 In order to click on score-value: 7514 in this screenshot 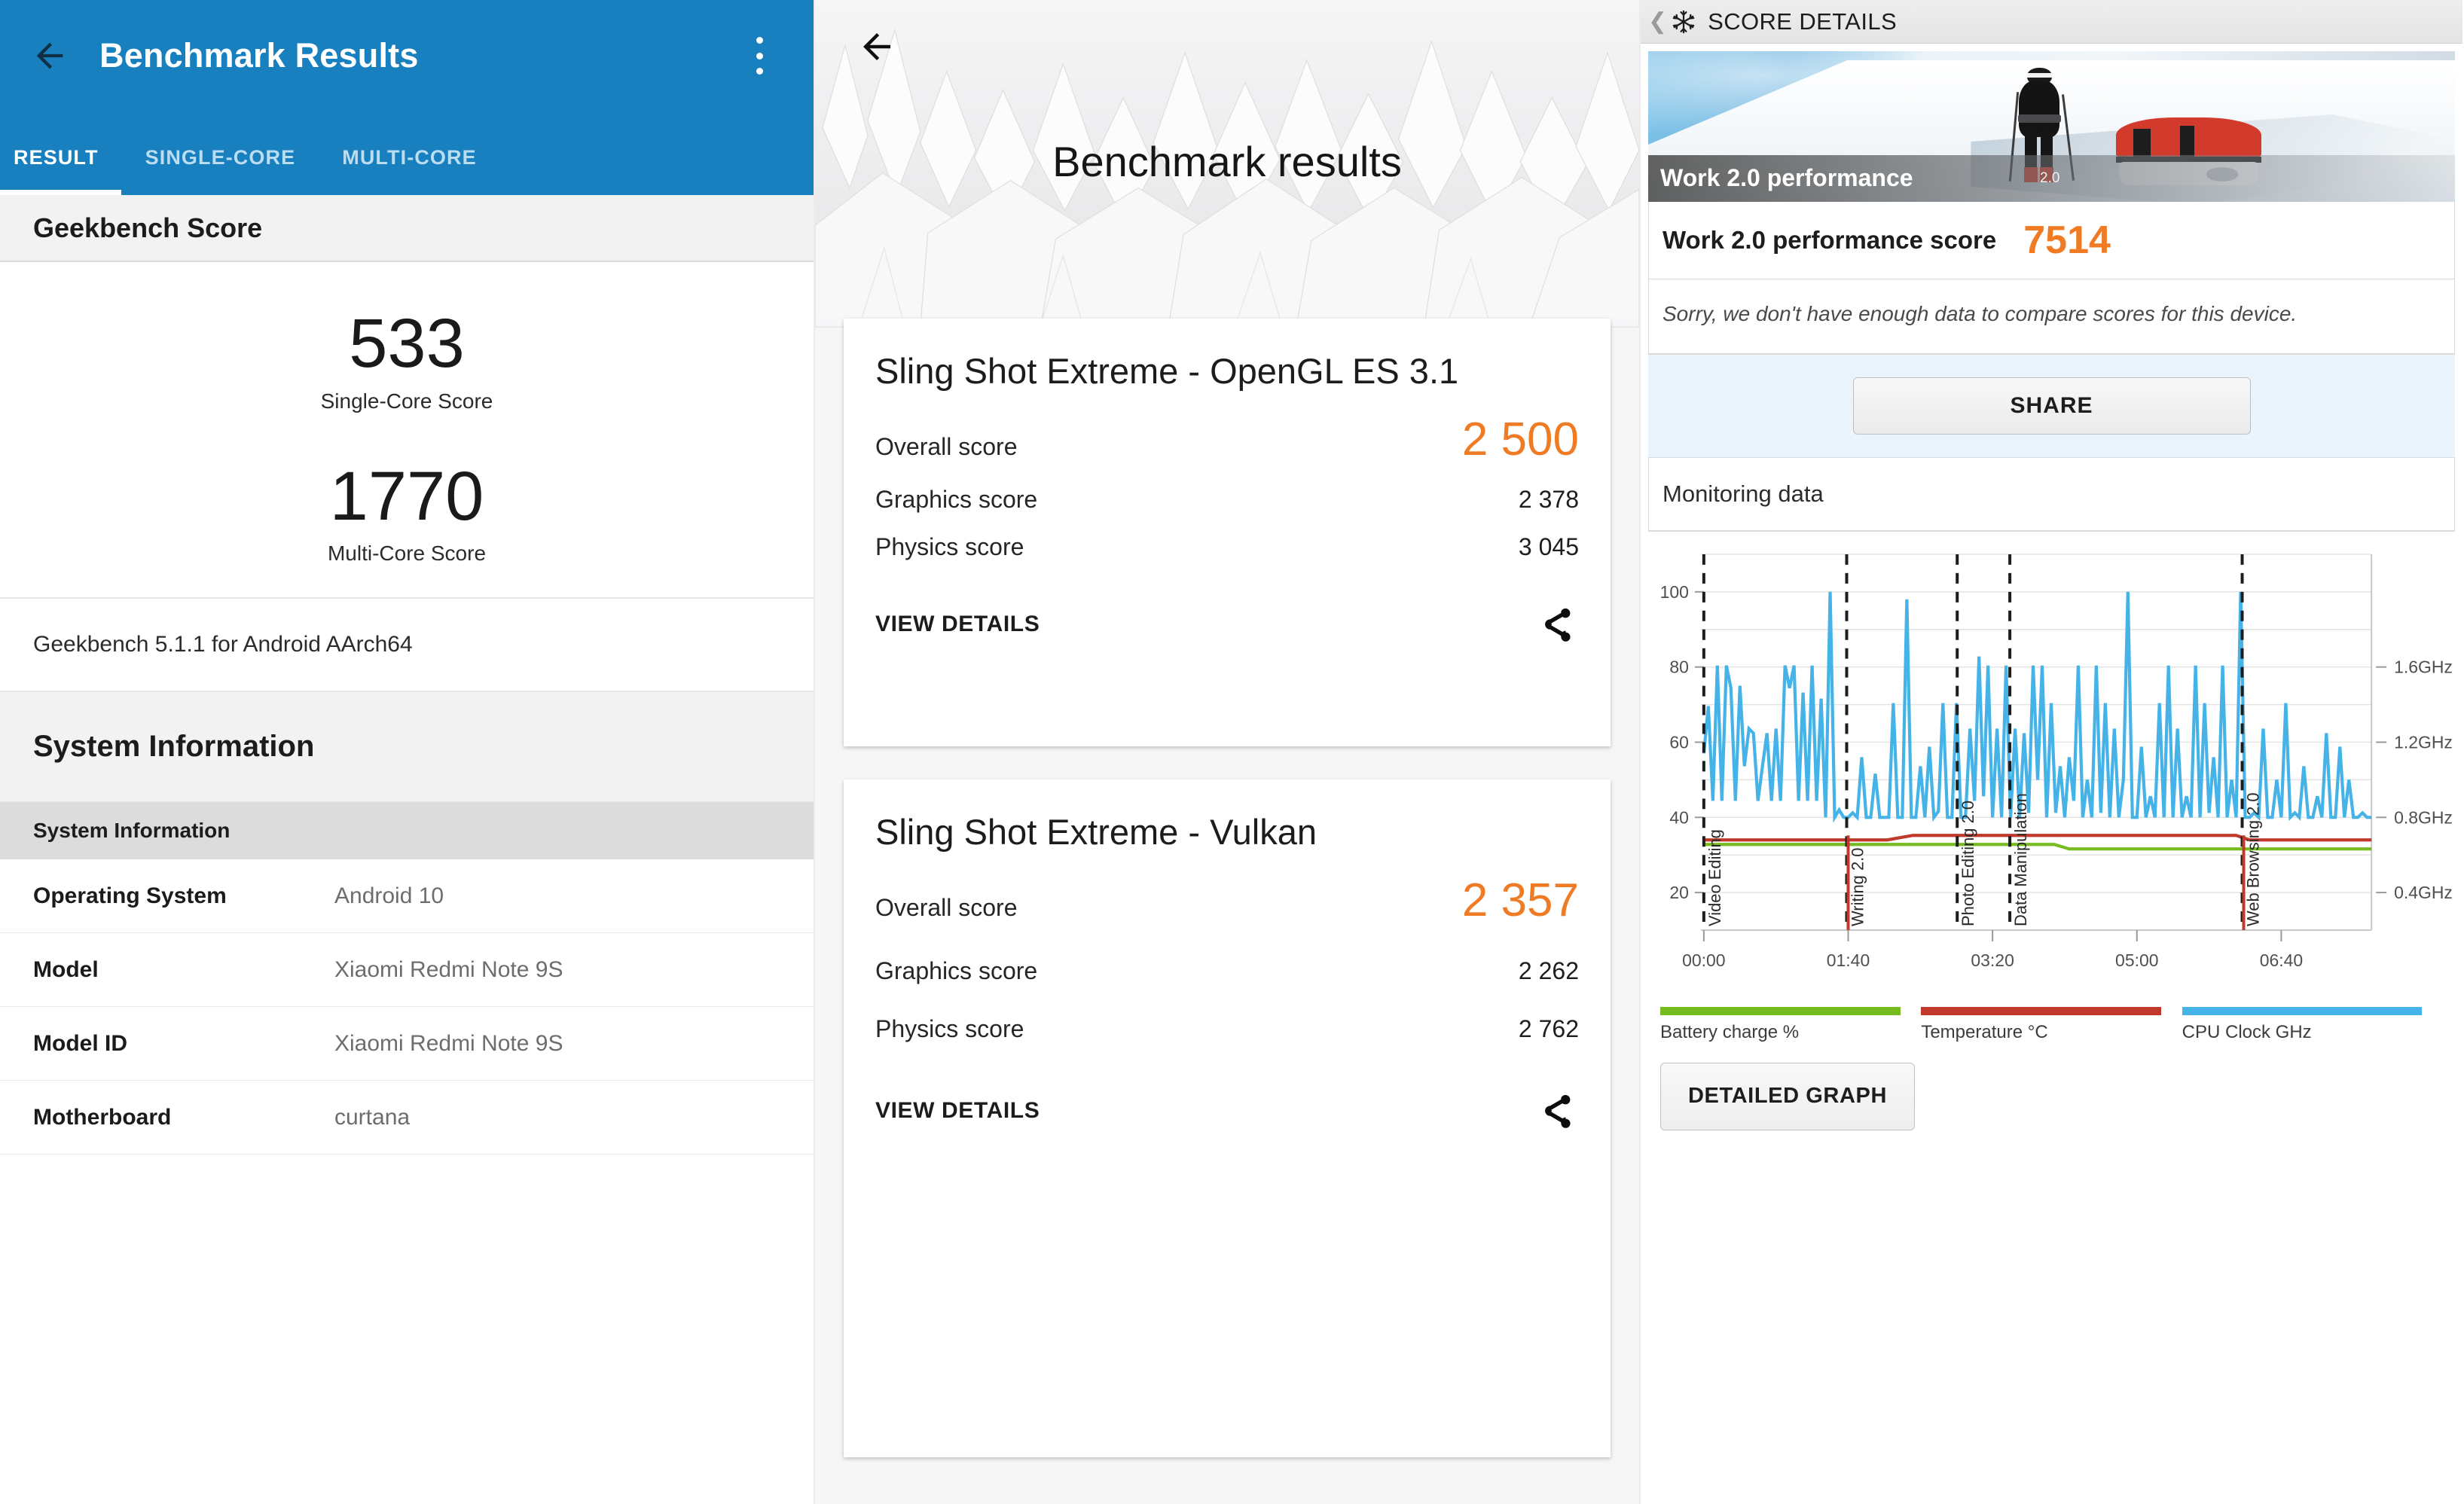, I will do `click(2067, 240)`.